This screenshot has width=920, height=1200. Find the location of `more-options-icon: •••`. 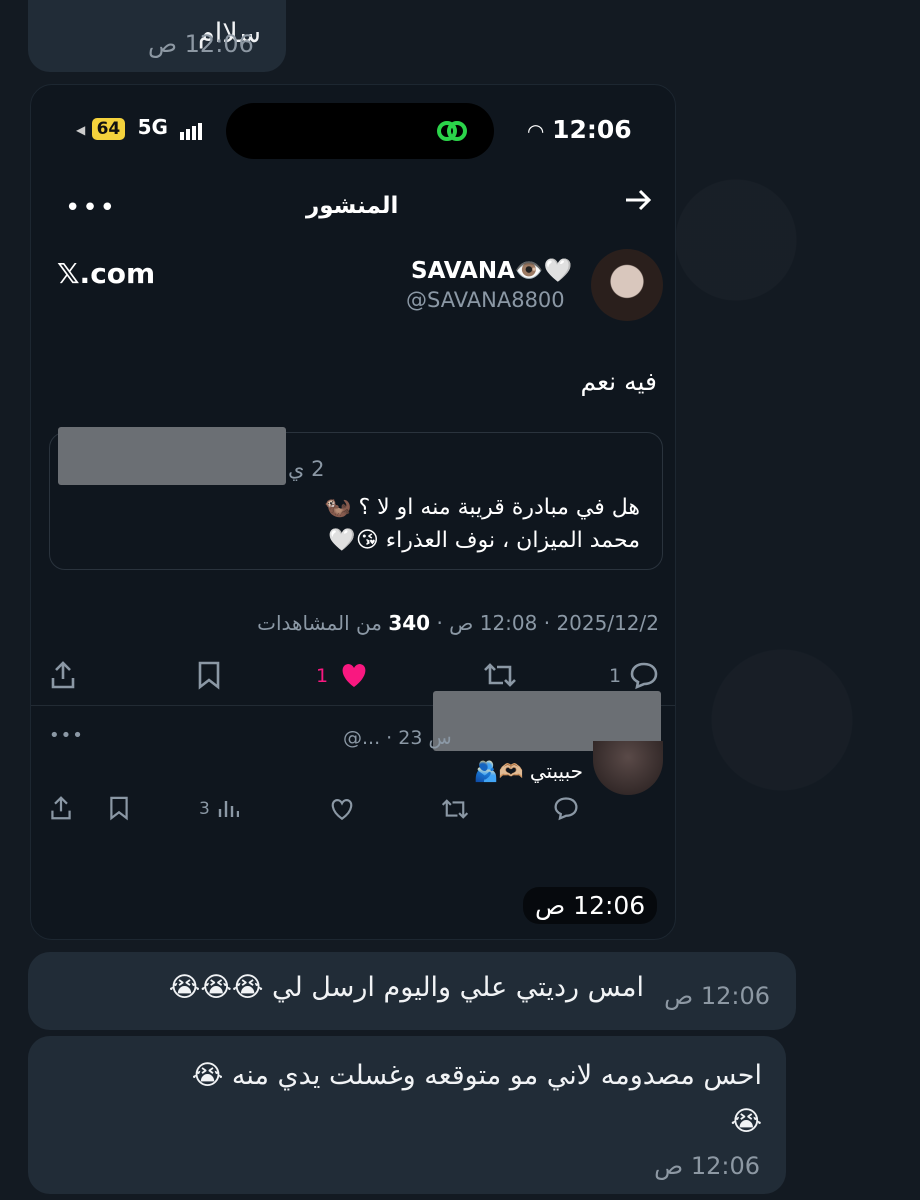

more-options-icon: ••• is located at coordinates (91, 208).